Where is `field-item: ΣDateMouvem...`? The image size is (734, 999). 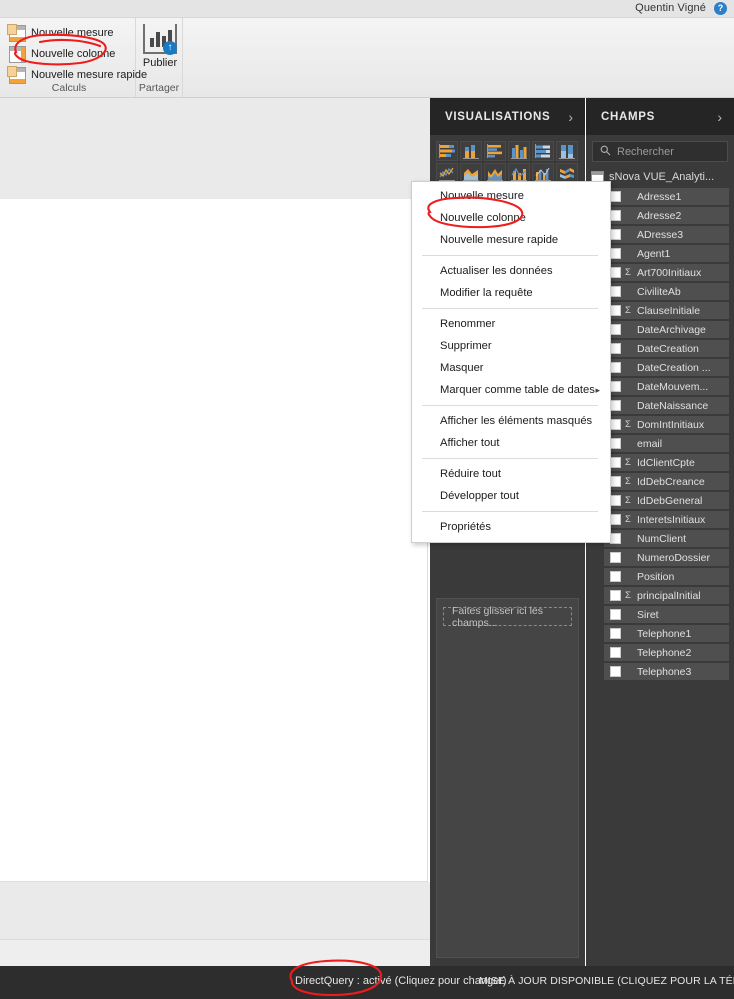 field-item: ΣDateMouvem... is located at coordinates (666, 386).